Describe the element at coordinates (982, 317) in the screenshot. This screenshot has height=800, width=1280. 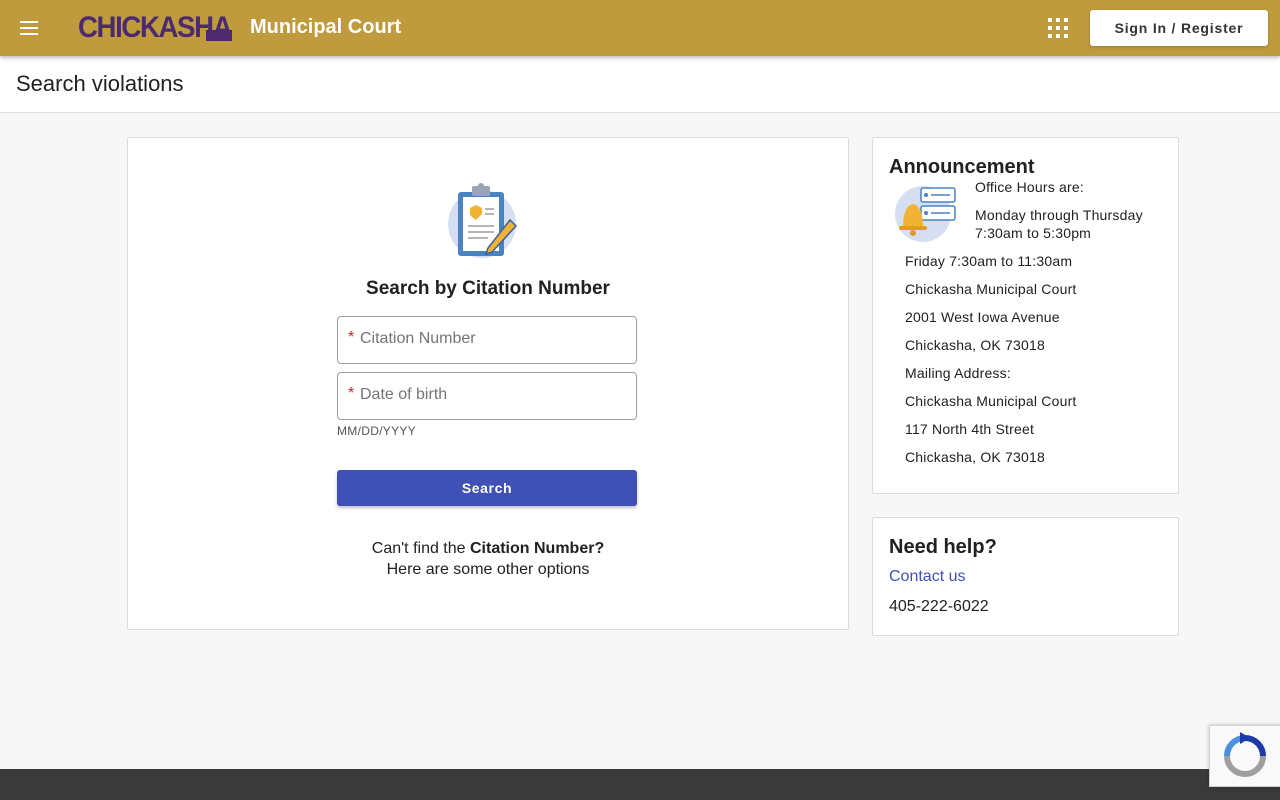
I see `announcement-line: 2001 West Iowa Avenue` at that location.